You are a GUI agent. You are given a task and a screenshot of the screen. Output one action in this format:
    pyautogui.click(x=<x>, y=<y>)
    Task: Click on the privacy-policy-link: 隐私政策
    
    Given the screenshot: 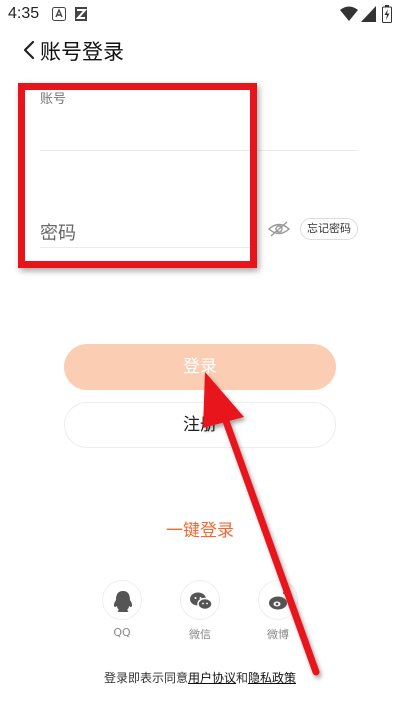 What is the action you would take?
    pyautogui.click(x=272, y=678)
    